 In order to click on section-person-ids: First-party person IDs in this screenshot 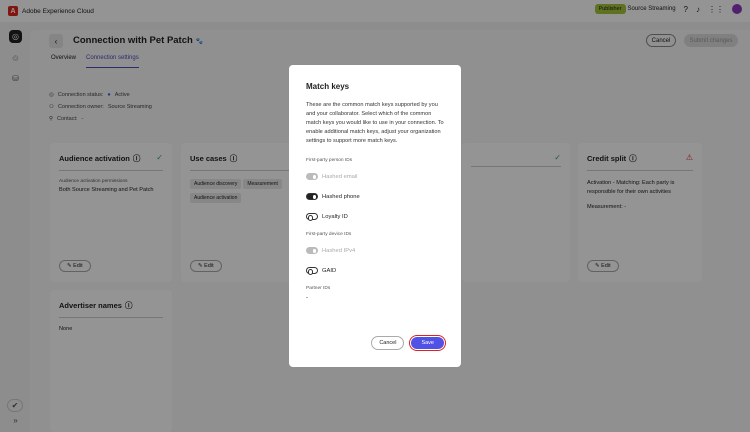, I will do `click(329, 160)`.